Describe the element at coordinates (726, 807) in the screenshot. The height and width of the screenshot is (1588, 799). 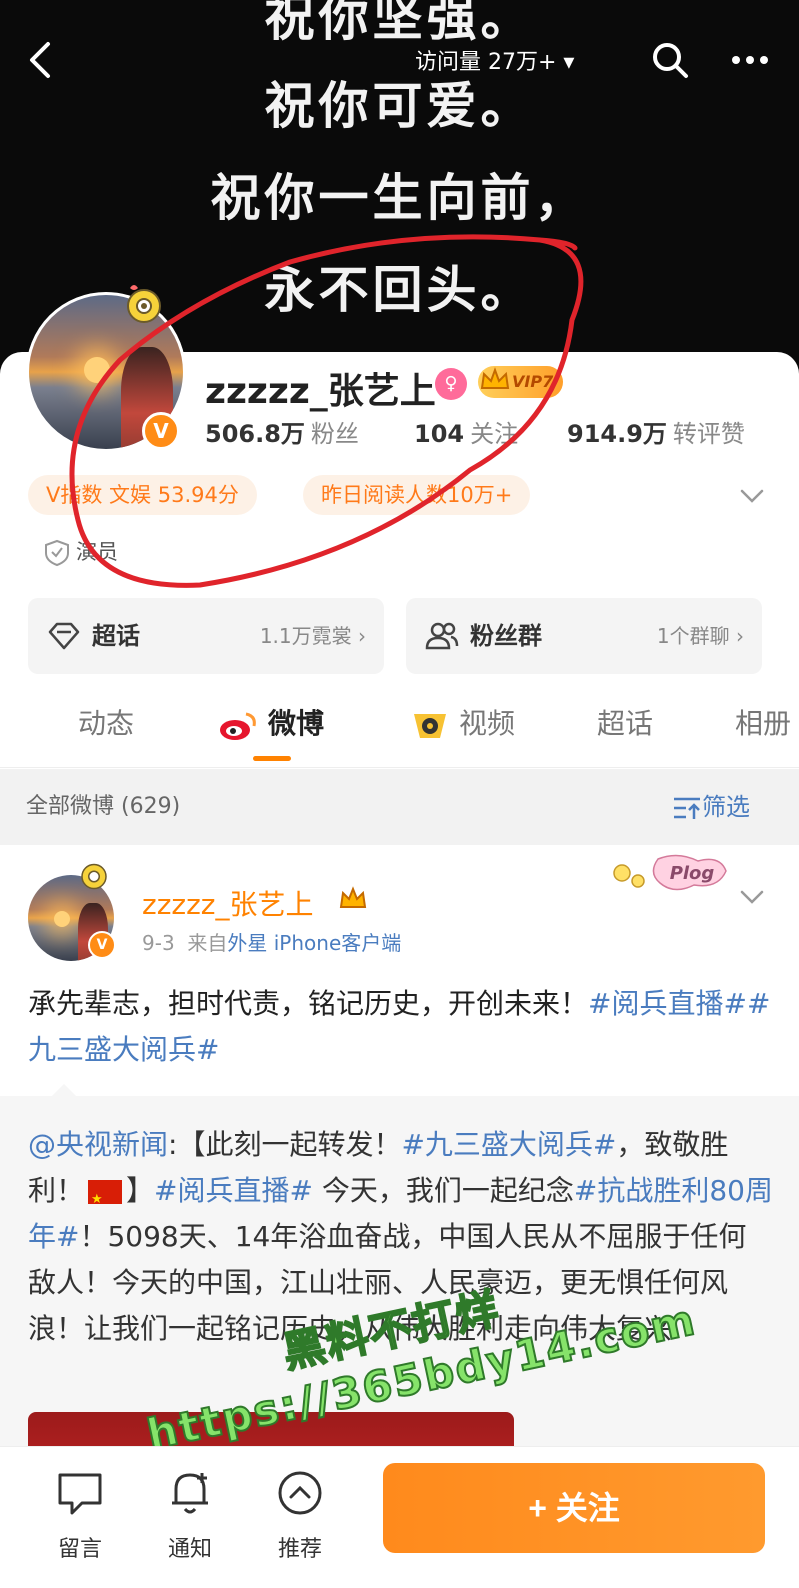
I see `filter-label-text: 筛选` at that location.